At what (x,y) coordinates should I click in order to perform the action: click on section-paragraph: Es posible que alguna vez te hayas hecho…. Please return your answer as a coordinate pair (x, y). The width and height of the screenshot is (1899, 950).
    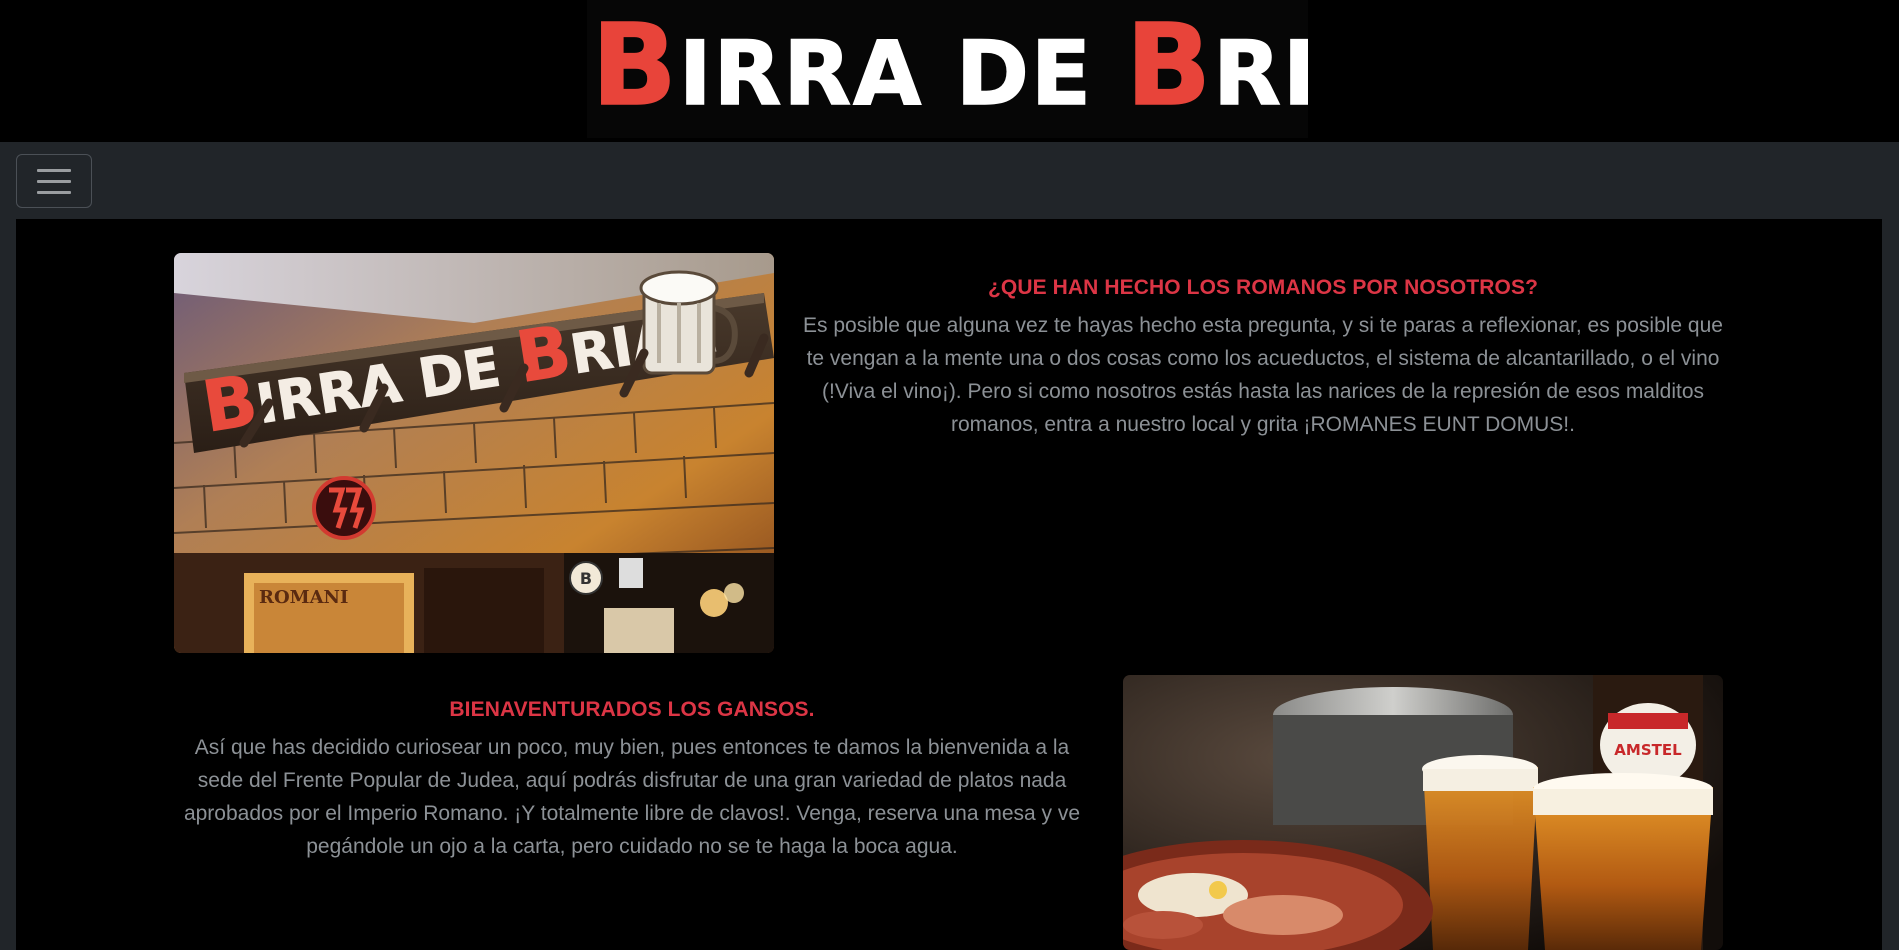
    Looking at the image, I should click on (1263, 375).